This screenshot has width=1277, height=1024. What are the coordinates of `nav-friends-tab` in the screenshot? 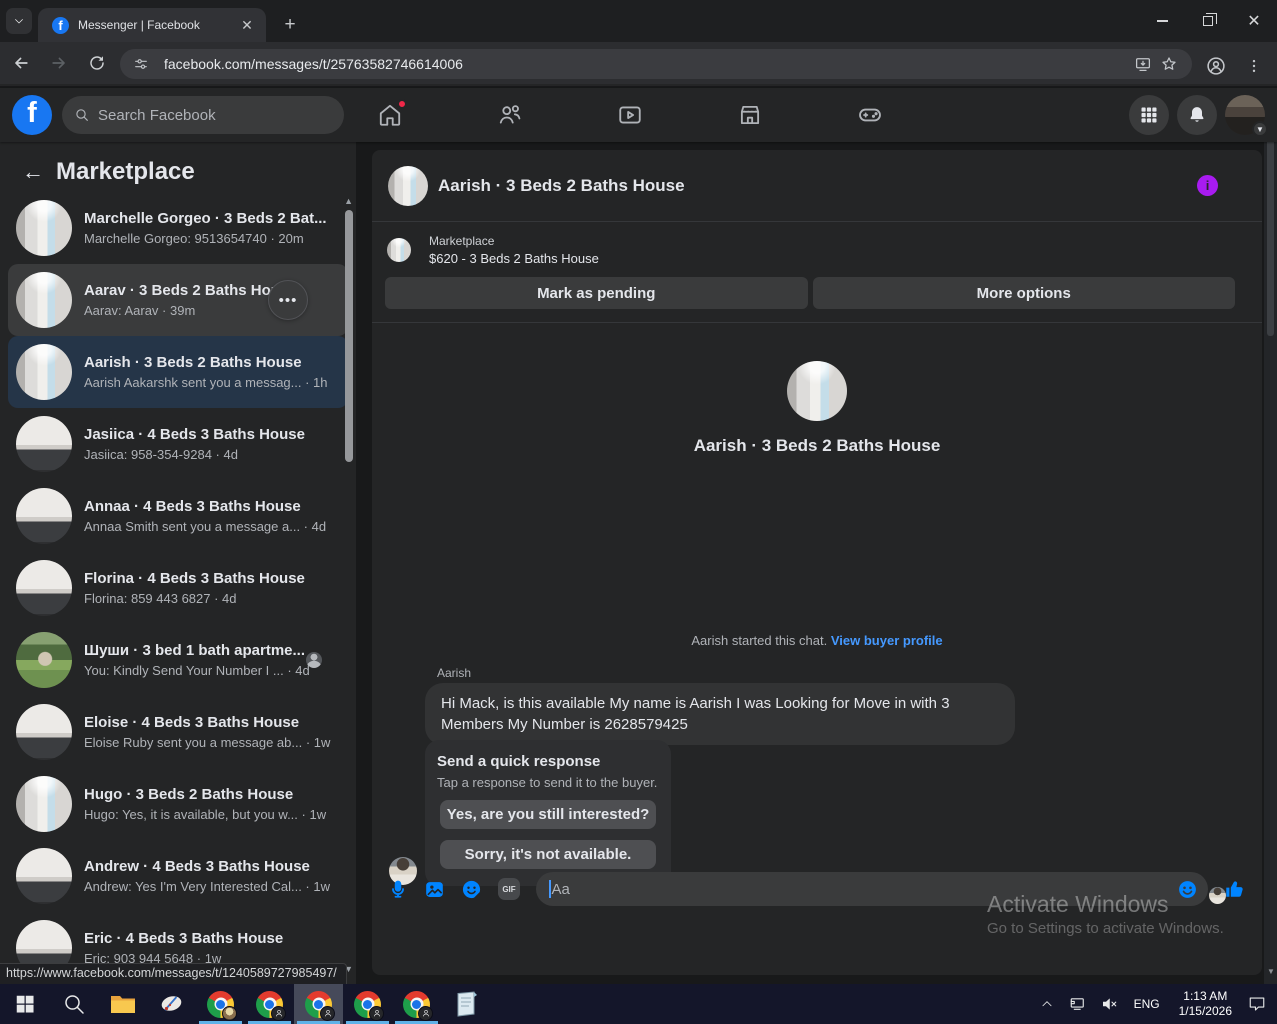 It's located at (510, 115).